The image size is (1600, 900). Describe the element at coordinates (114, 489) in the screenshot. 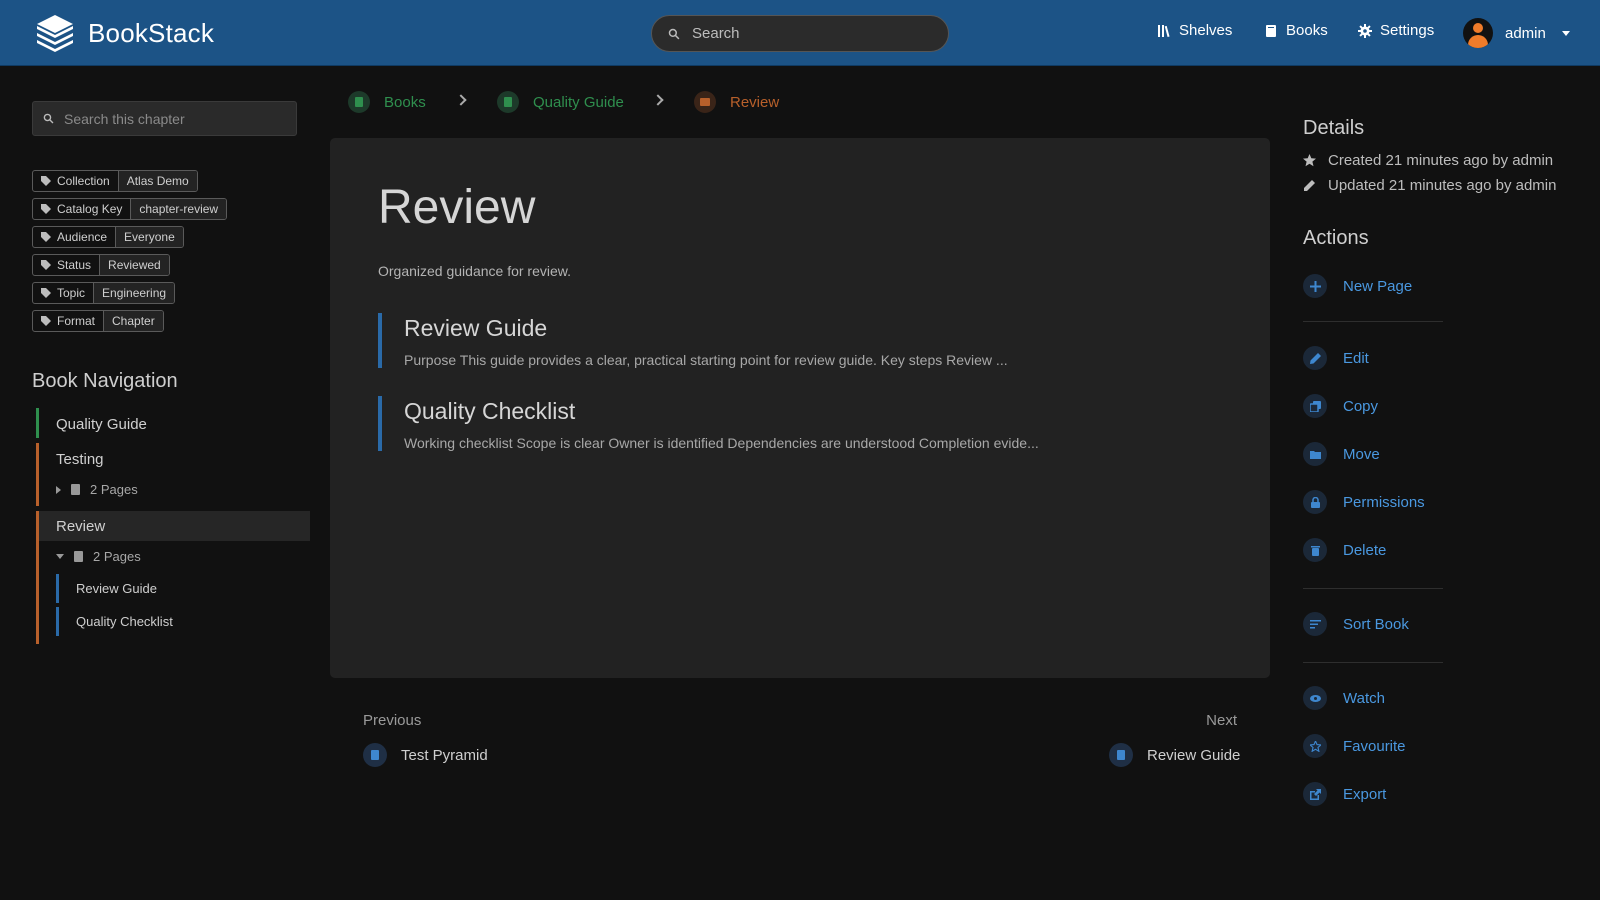

I see `pages-count: 2 Pages` at that location.